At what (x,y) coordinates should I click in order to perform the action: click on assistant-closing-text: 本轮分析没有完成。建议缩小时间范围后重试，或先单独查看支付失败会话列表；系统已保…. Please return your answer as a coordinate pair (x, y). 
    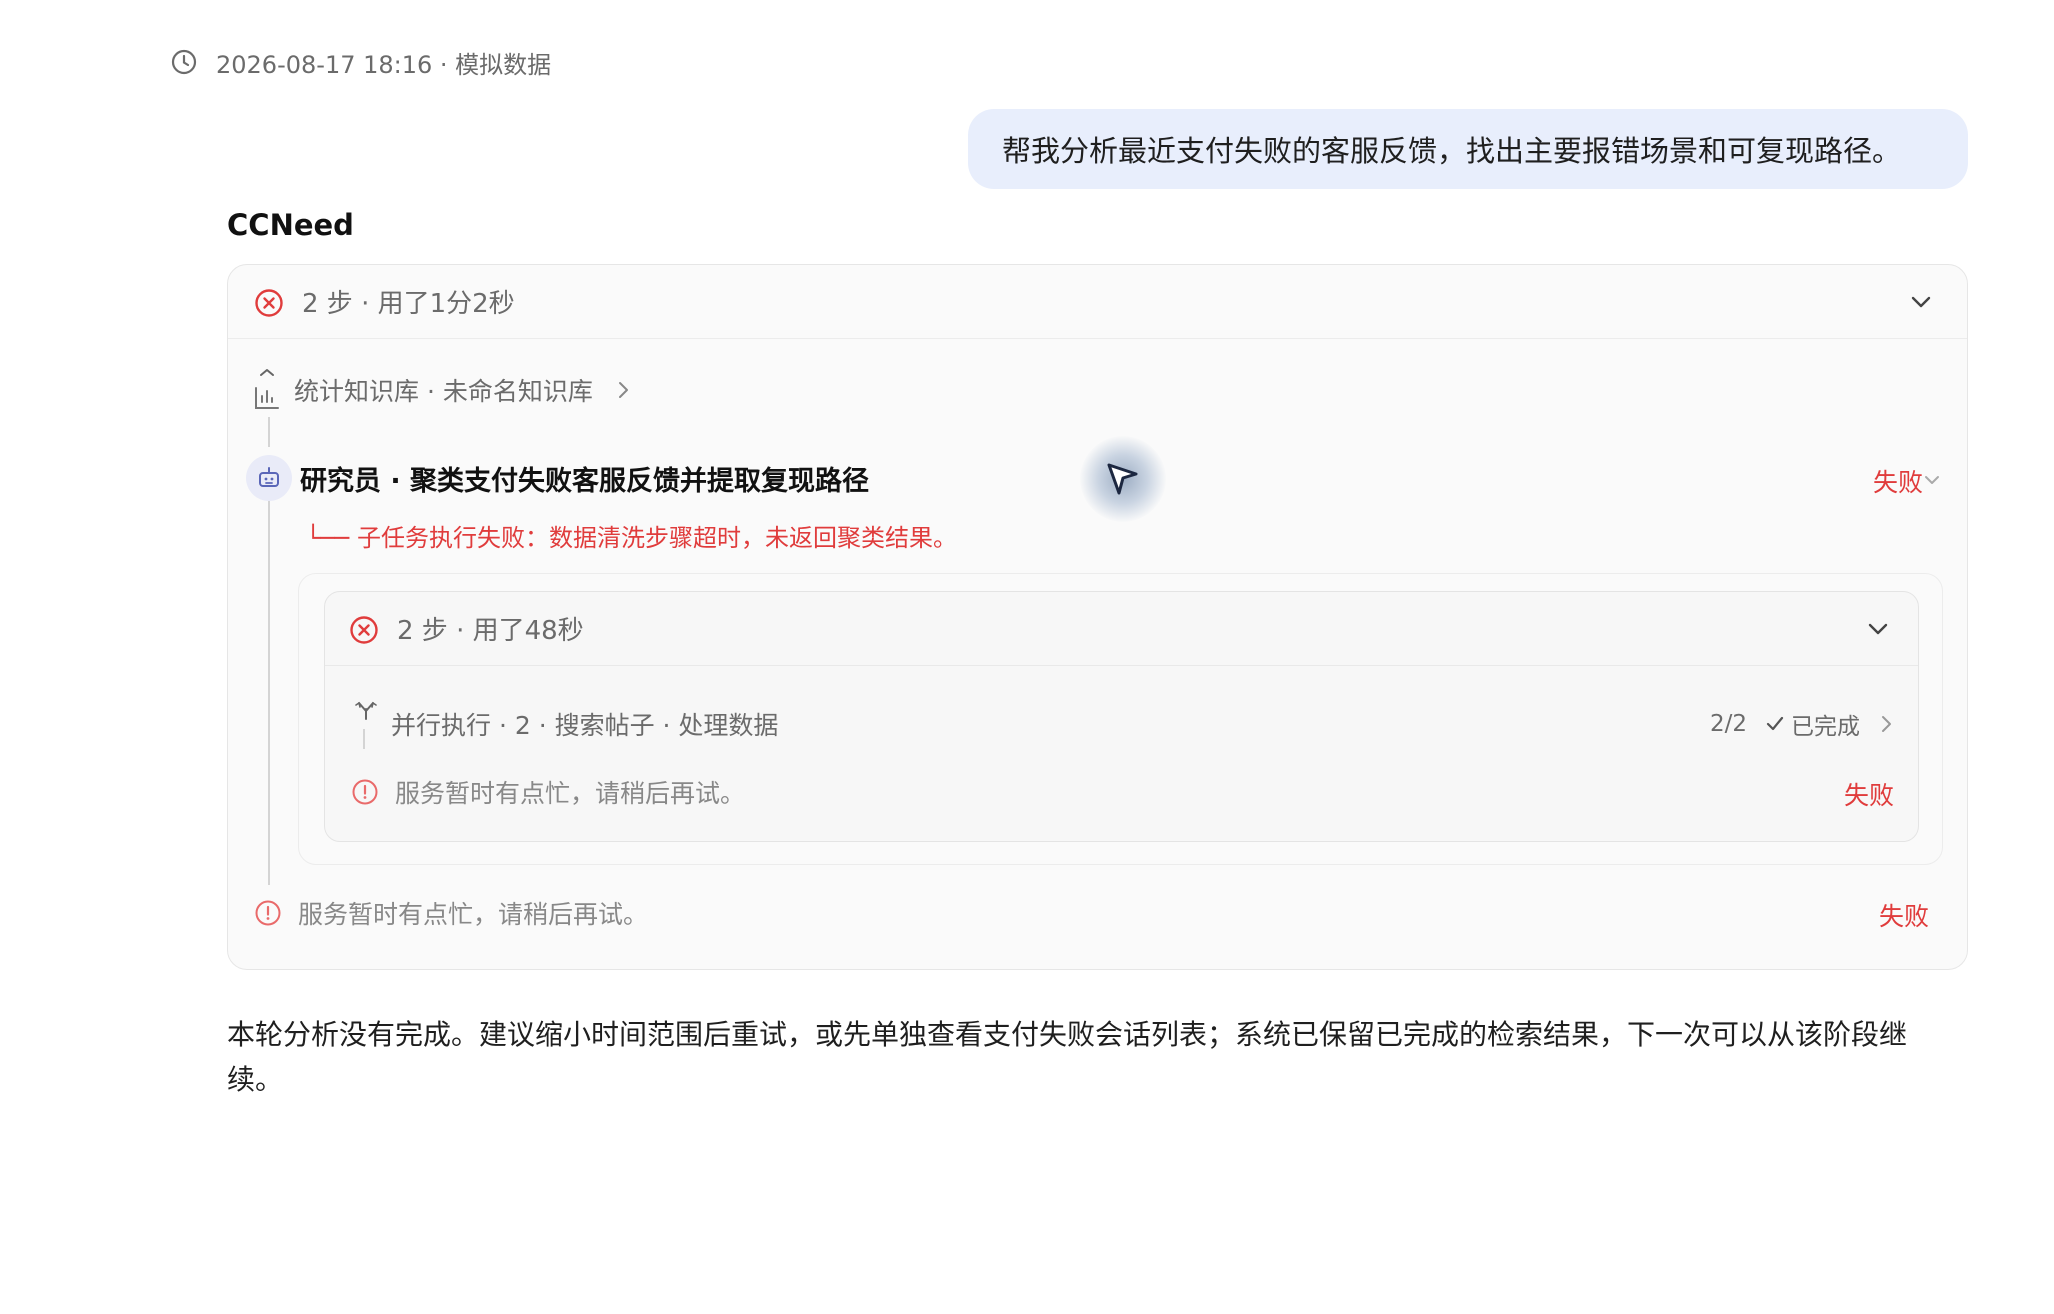
    Looking at the image, I should click on (1067, 1057).